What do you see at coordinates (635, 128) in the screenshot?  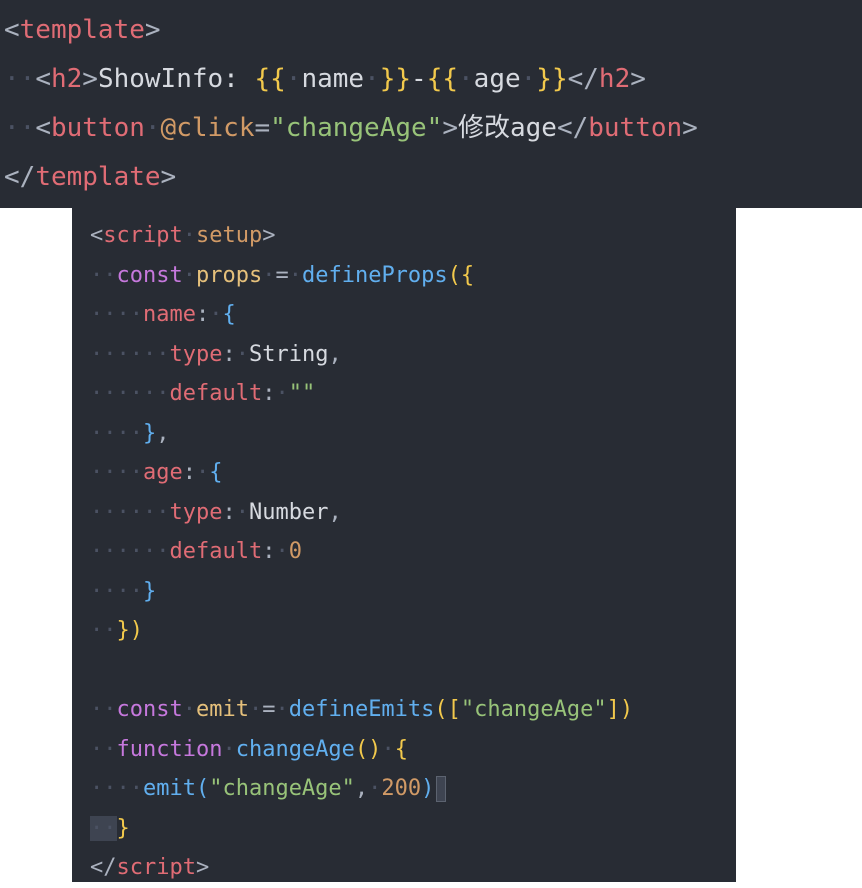 I see `tag-button-close: button` at bounding box center [635, 128].